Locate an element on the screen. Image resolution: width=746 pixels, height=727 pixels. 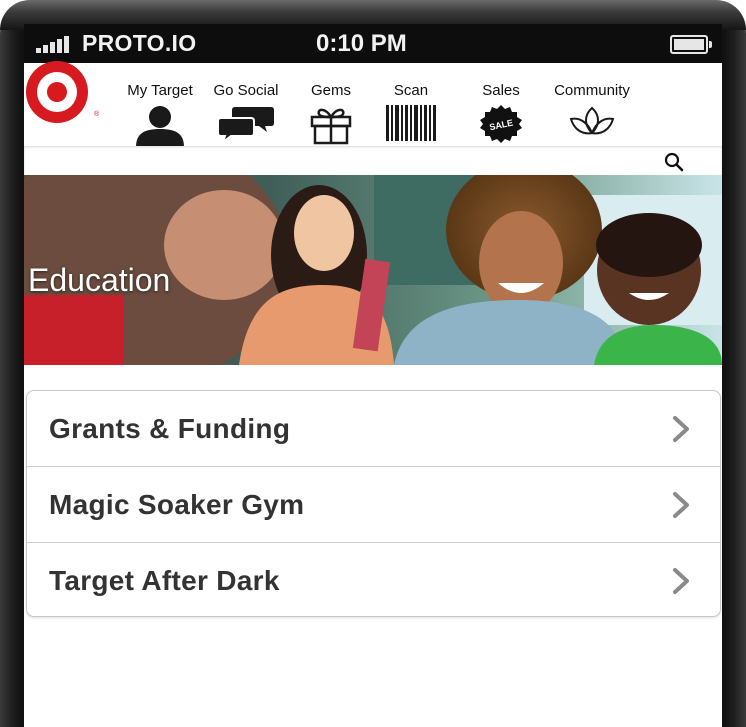
status-bar: PROTO.IO 0:10 PM is located at coordinates (373, 43).